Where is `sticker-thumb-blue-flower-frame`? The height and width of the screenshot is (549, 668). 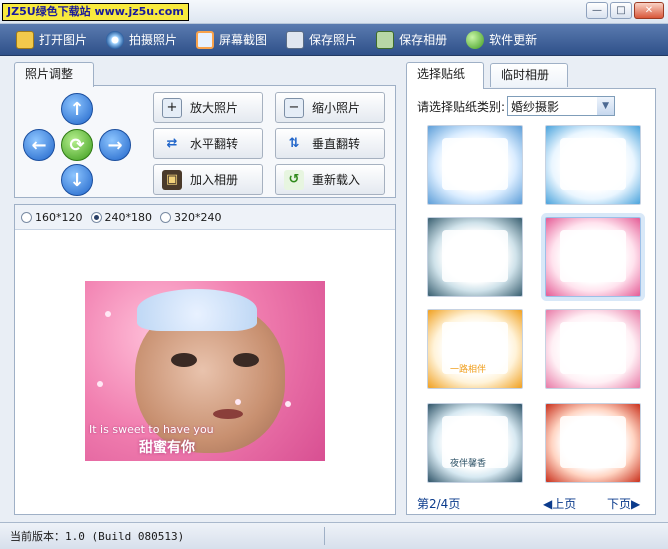 sticker-thumb-blue-flower-frame is located at coordinates (593, 165).